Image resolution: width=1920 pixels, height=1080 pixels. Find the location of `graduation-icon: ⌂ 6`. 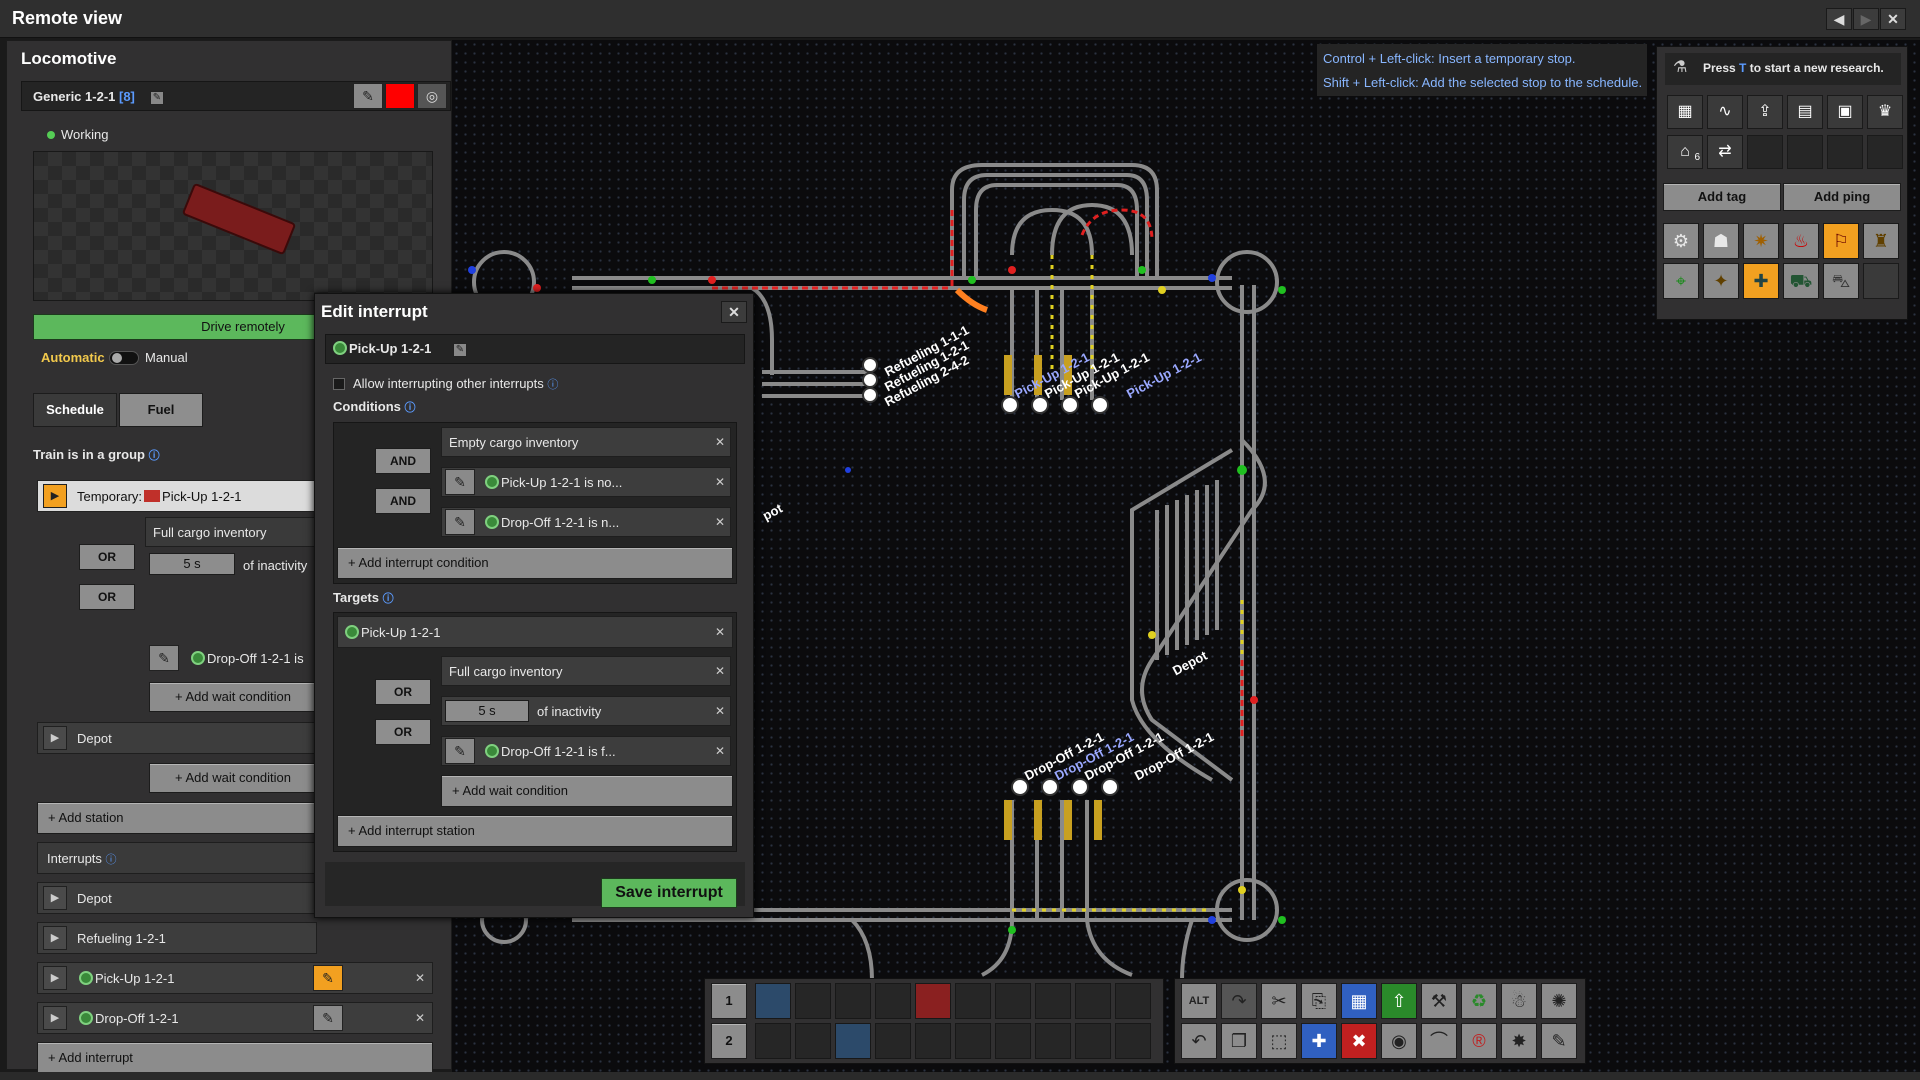

graduation-icon: ⌂ 6 is located at coordinates (1685, 152).